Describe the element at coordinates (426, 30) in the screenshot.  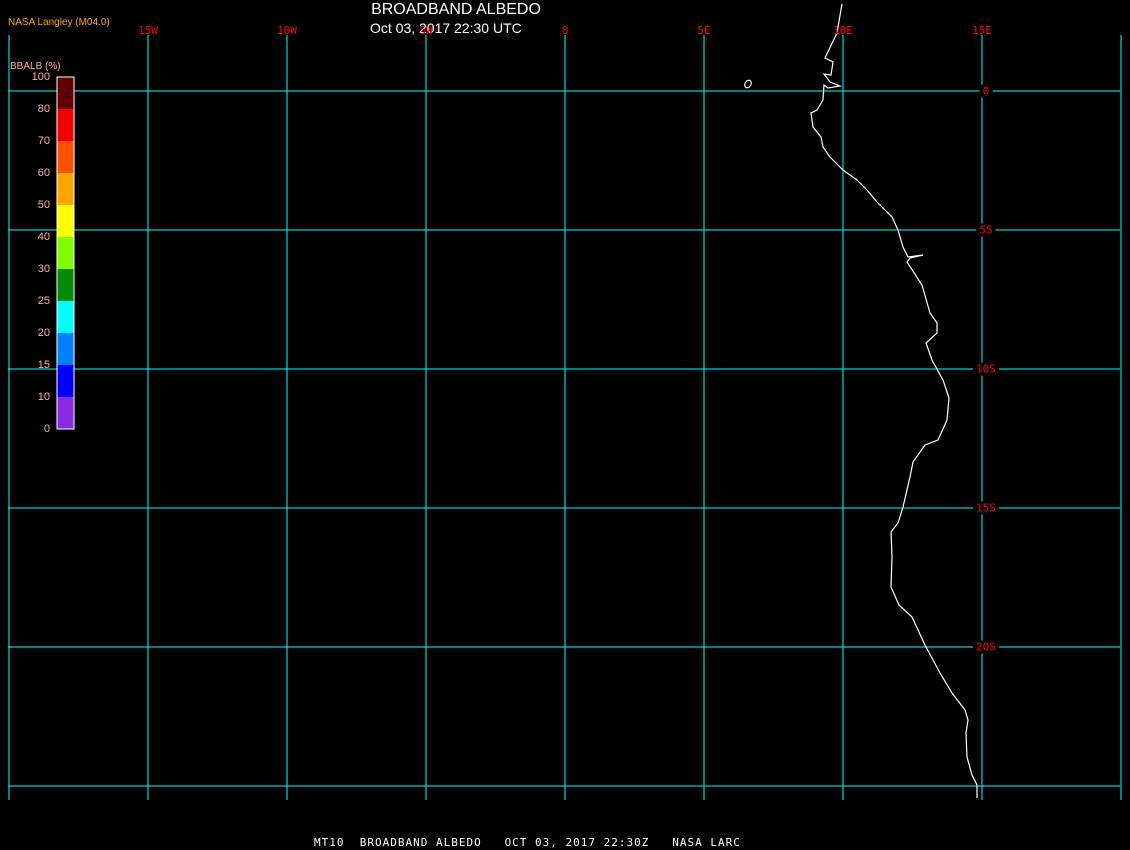
I see `longitude-label: 5W` at that location.